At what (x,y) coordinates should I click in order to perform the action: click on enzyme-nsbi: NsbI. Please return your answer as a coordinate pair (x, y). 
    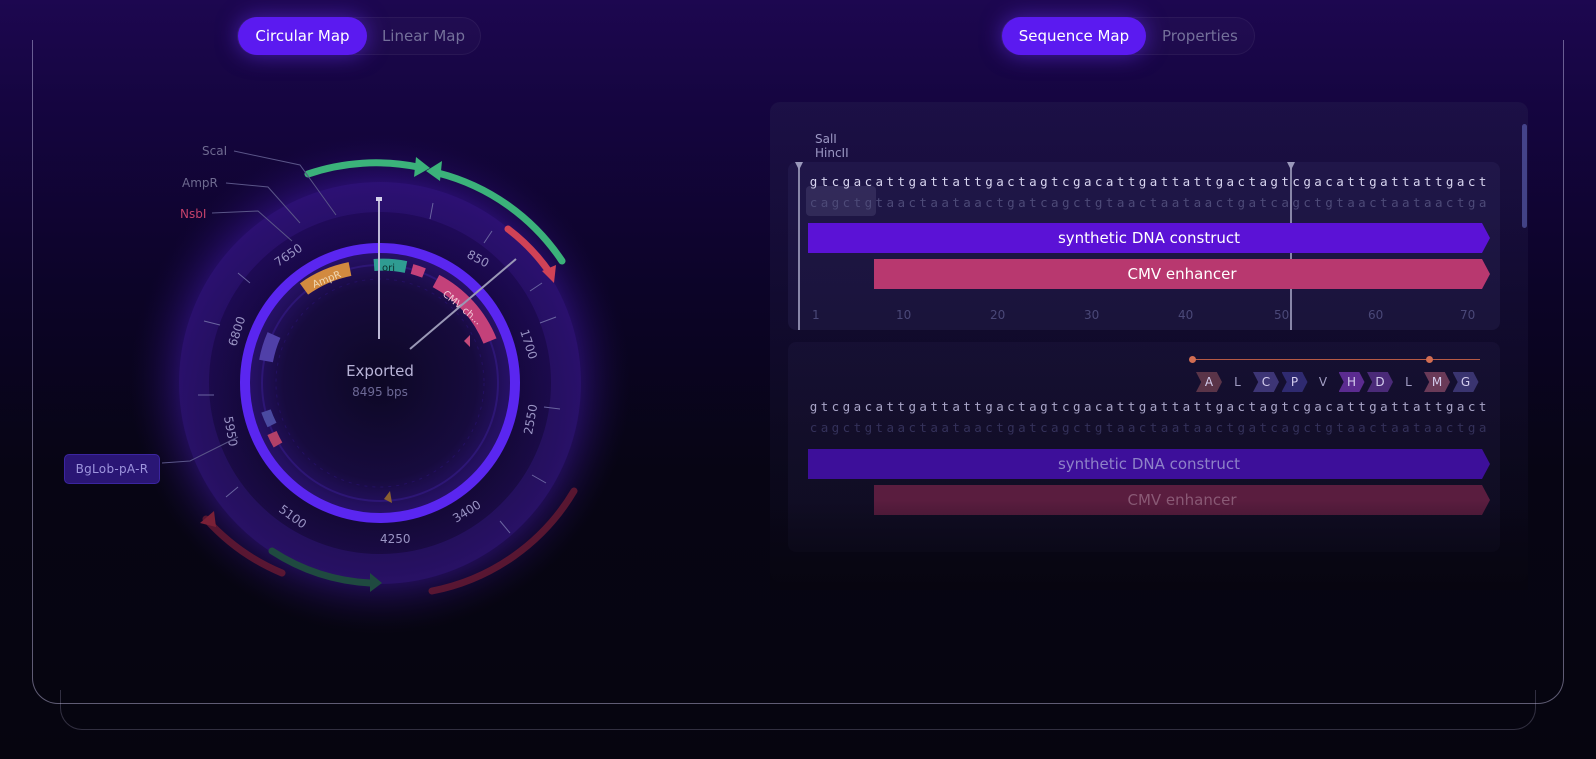
    Looking at the image, I should click on (193, 214).